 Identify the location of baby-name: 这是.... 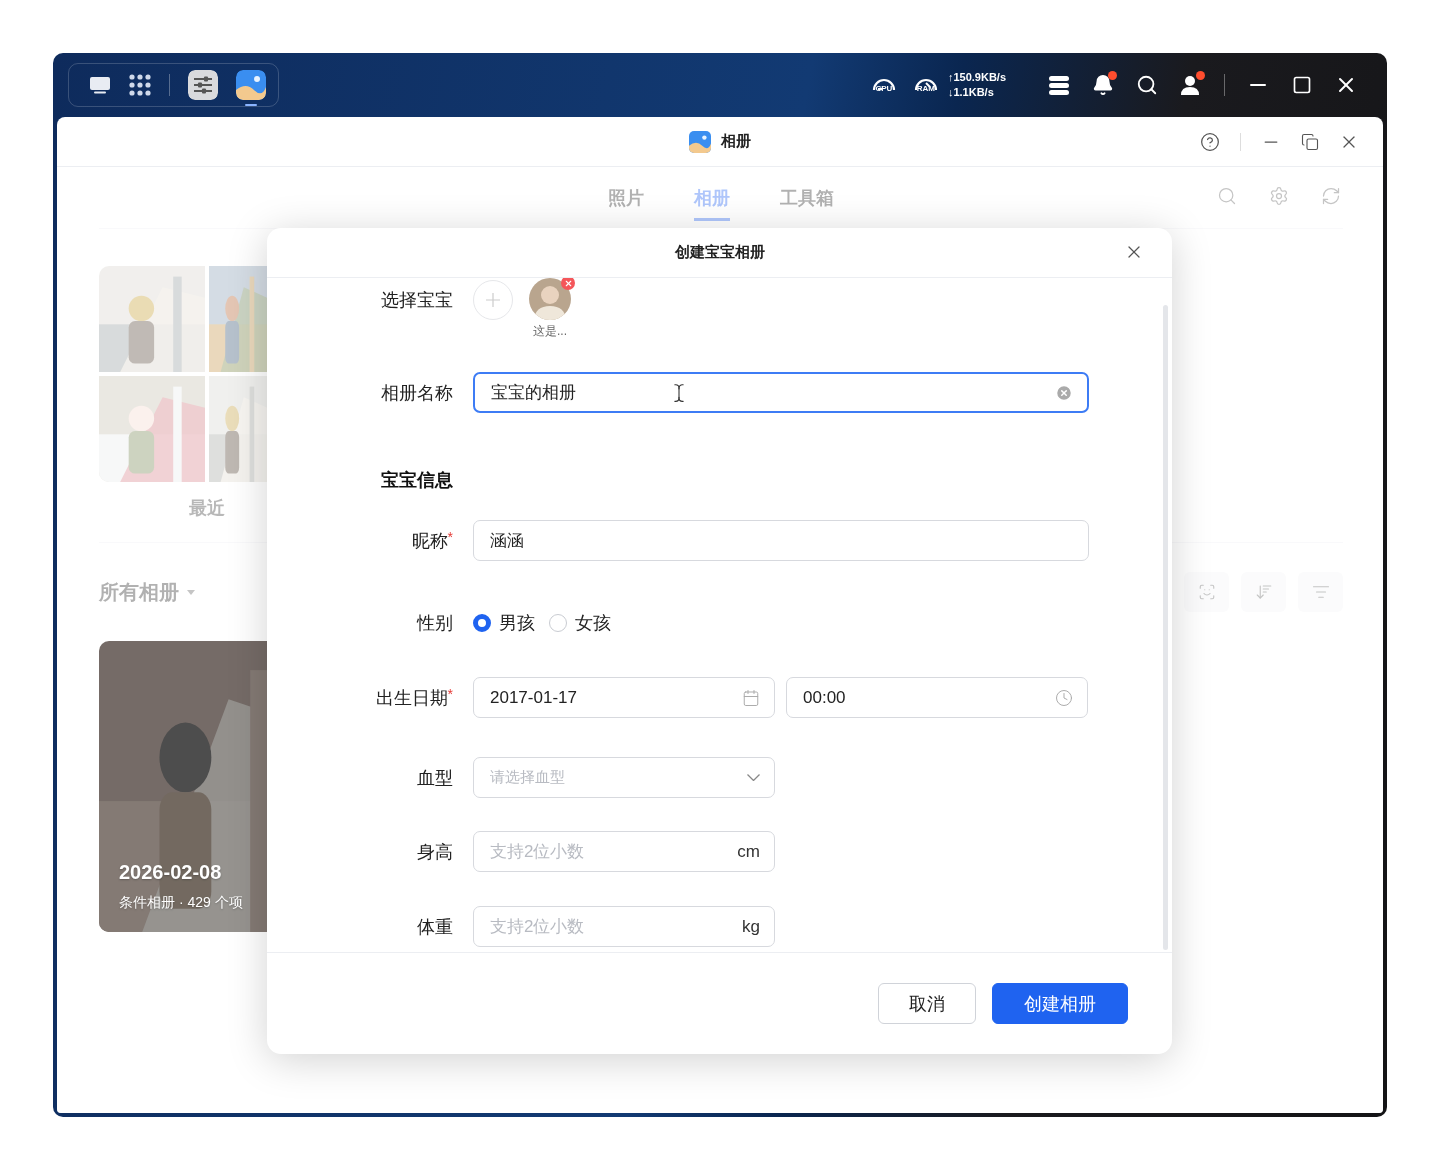
(550, 331).